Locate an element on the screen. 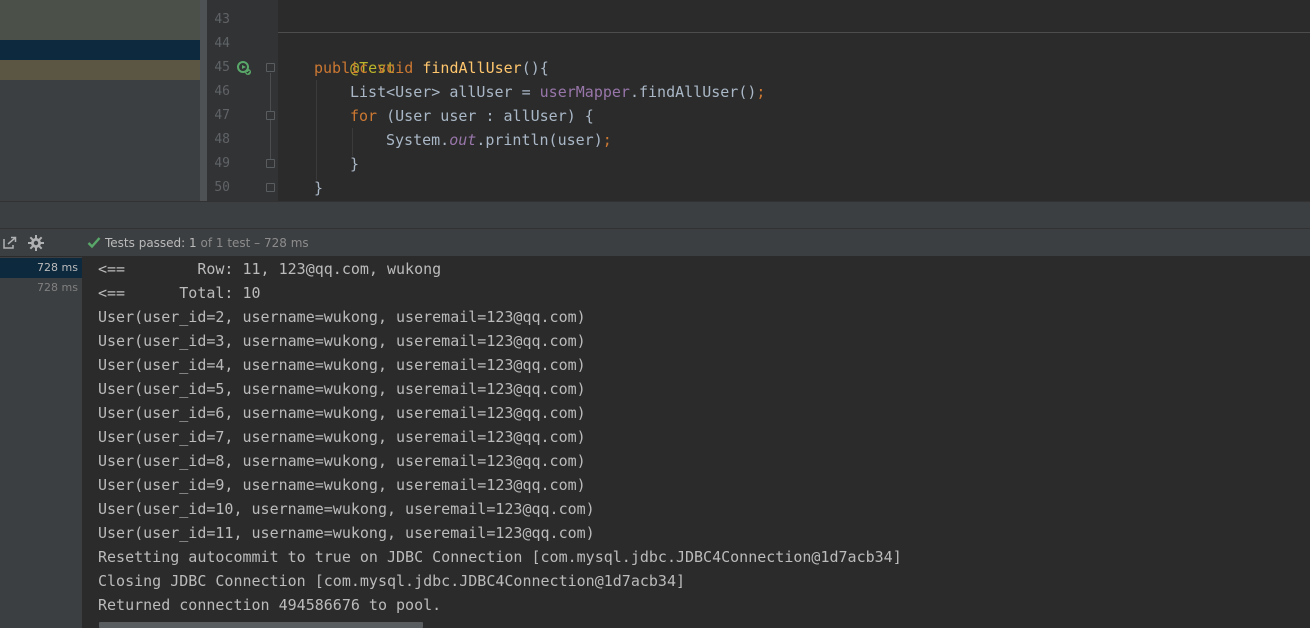 This screenshot has height=628, width=1310. test-tree-item: 728 ms is located at coordinates (41, 288).